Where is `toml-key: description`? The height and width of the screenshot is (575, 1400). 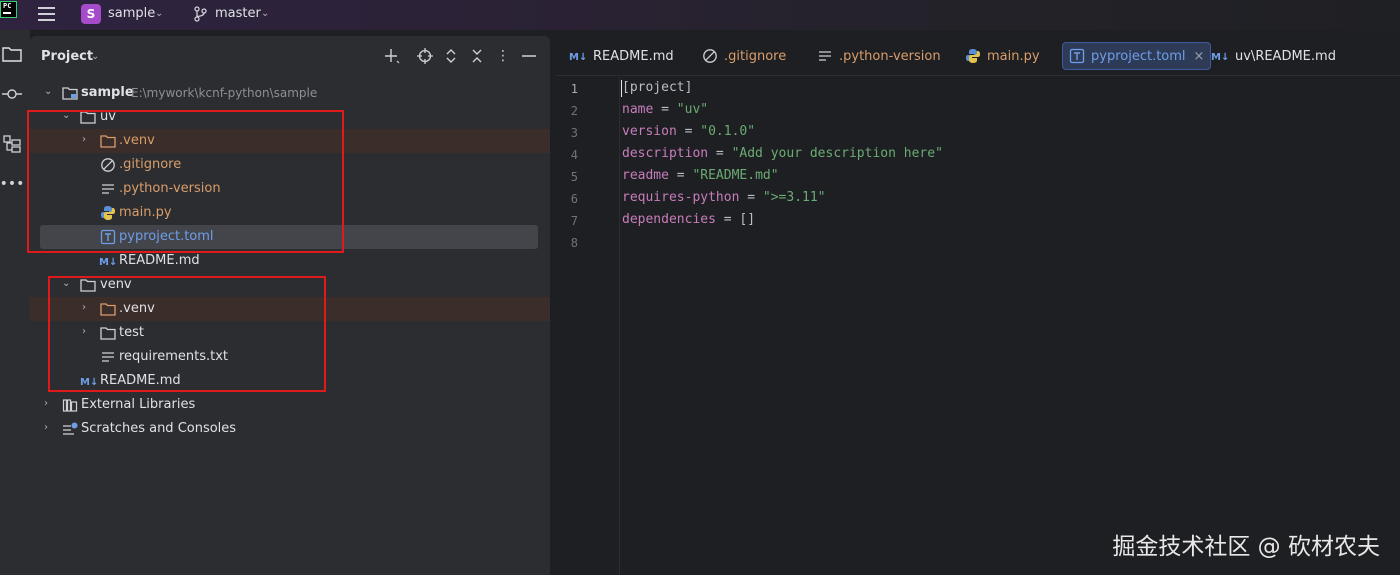 toml-key: description is located at coordinates (665, 153).